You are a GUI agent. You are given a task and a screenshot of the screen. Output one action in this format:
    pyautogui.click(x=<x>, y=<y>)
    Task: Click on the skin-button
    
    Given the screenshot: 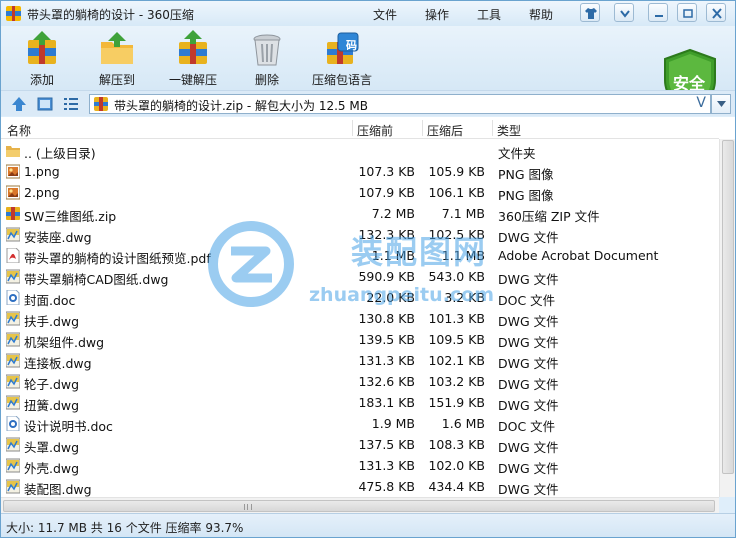 What is the action you would take?
    pyautogui.click(x=590, y=12)
    